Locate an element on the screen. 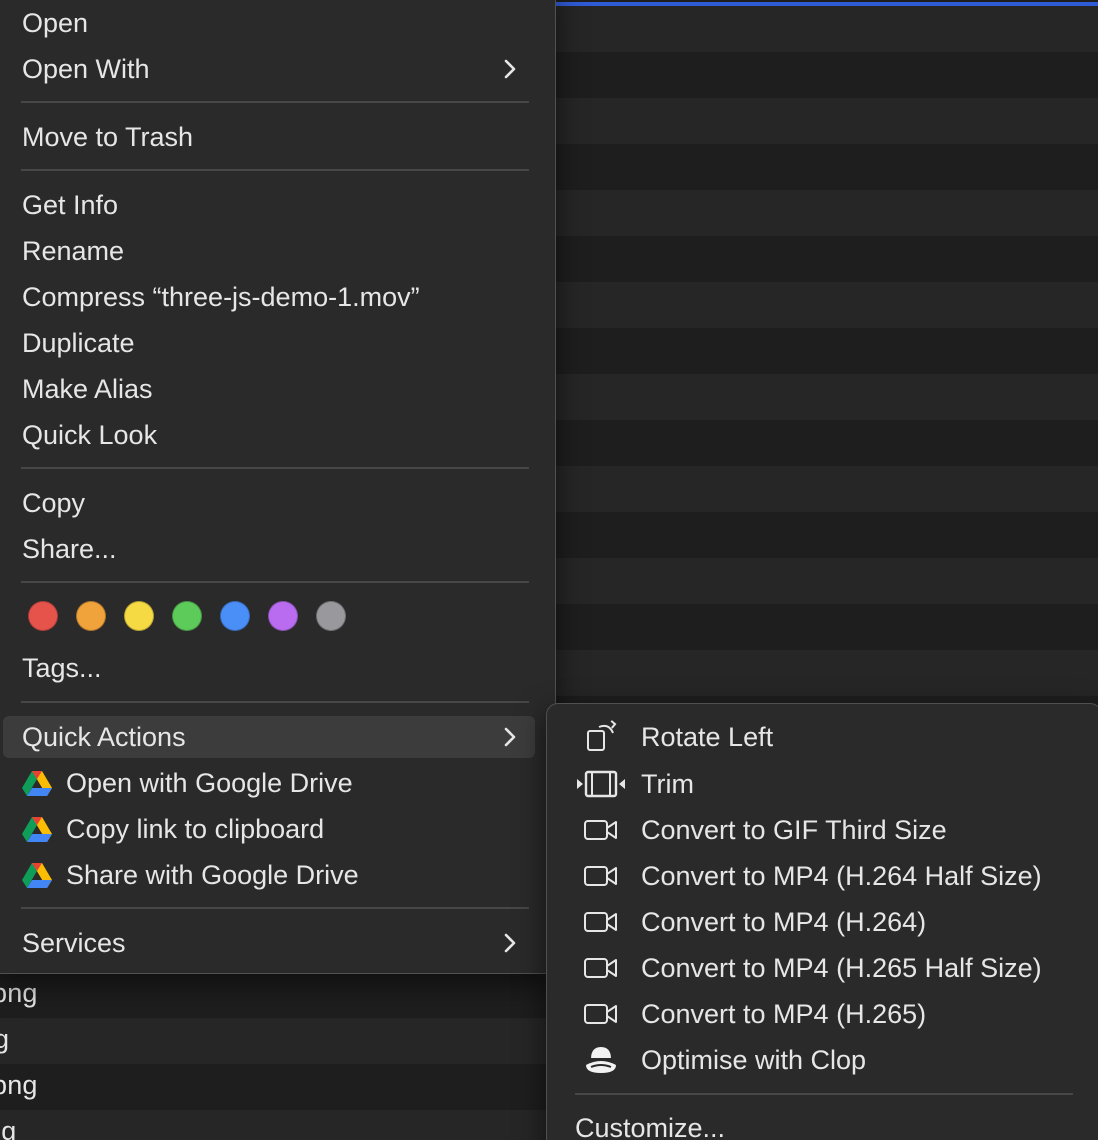 The height and width of the screenshot is (1140, 1098). rotate-left-icon is located at coordinates (601, 737).